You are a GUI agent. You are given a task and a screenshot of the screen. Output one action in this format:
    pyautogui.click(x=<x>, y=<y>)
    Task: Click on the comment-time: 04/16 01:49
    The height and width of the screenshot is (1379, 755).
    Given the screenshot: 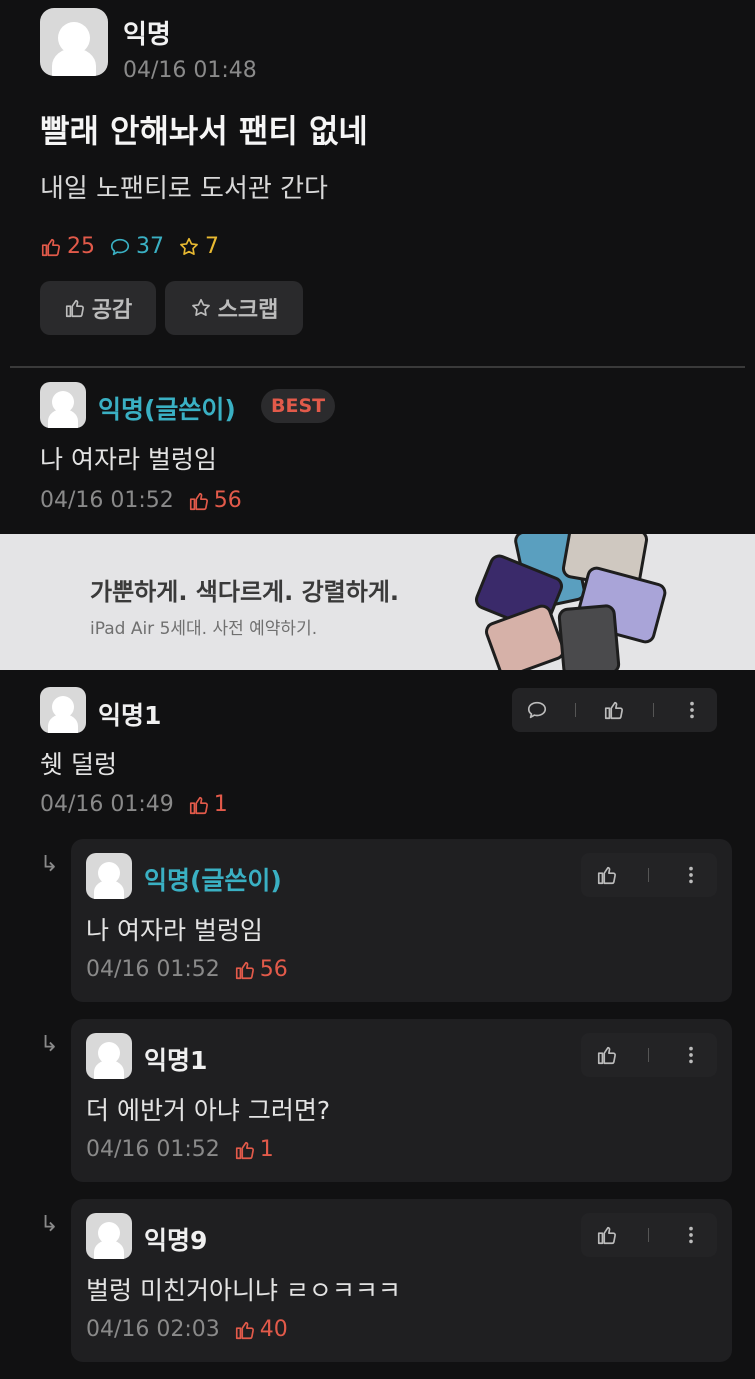 What is the action you would take?
    pyautogui.click(x=107, y=804)
    